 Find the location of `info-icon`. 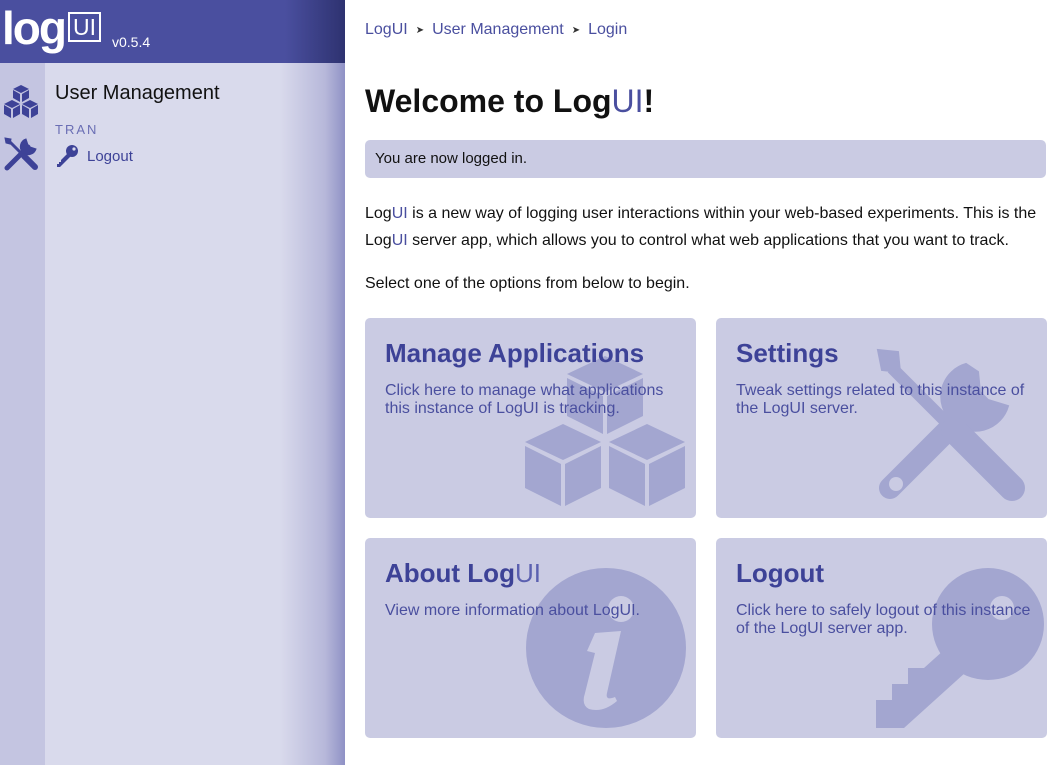

info-icon is located at coordinates (606, 648).